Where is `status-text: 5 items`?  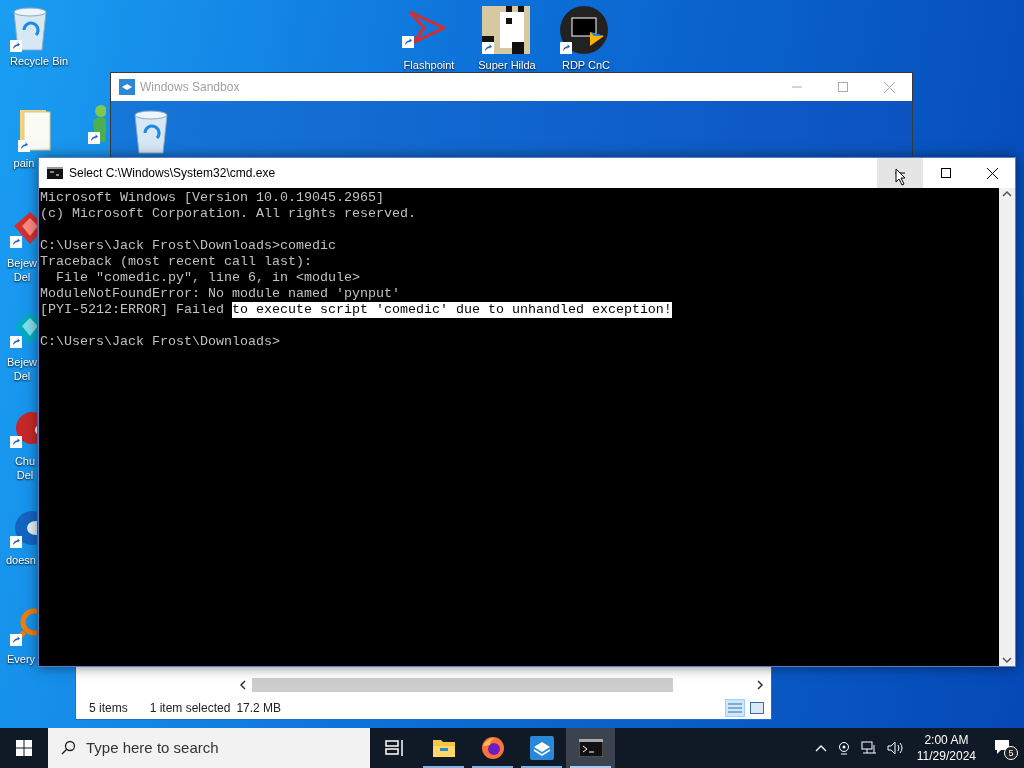 status-text: 5 items is located at coordinates (108, 708).